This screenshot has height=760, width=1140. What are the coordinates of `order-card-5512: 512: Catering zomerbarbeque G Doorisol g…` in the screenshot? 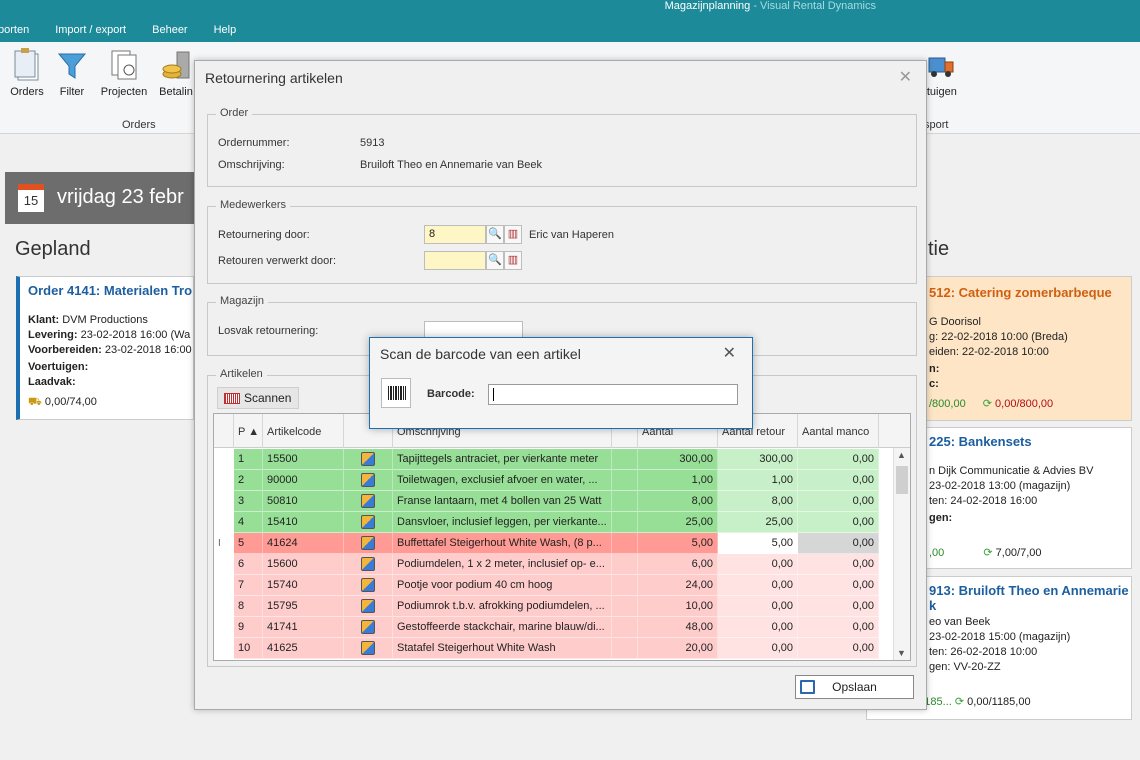 It's located at (1029, 348).